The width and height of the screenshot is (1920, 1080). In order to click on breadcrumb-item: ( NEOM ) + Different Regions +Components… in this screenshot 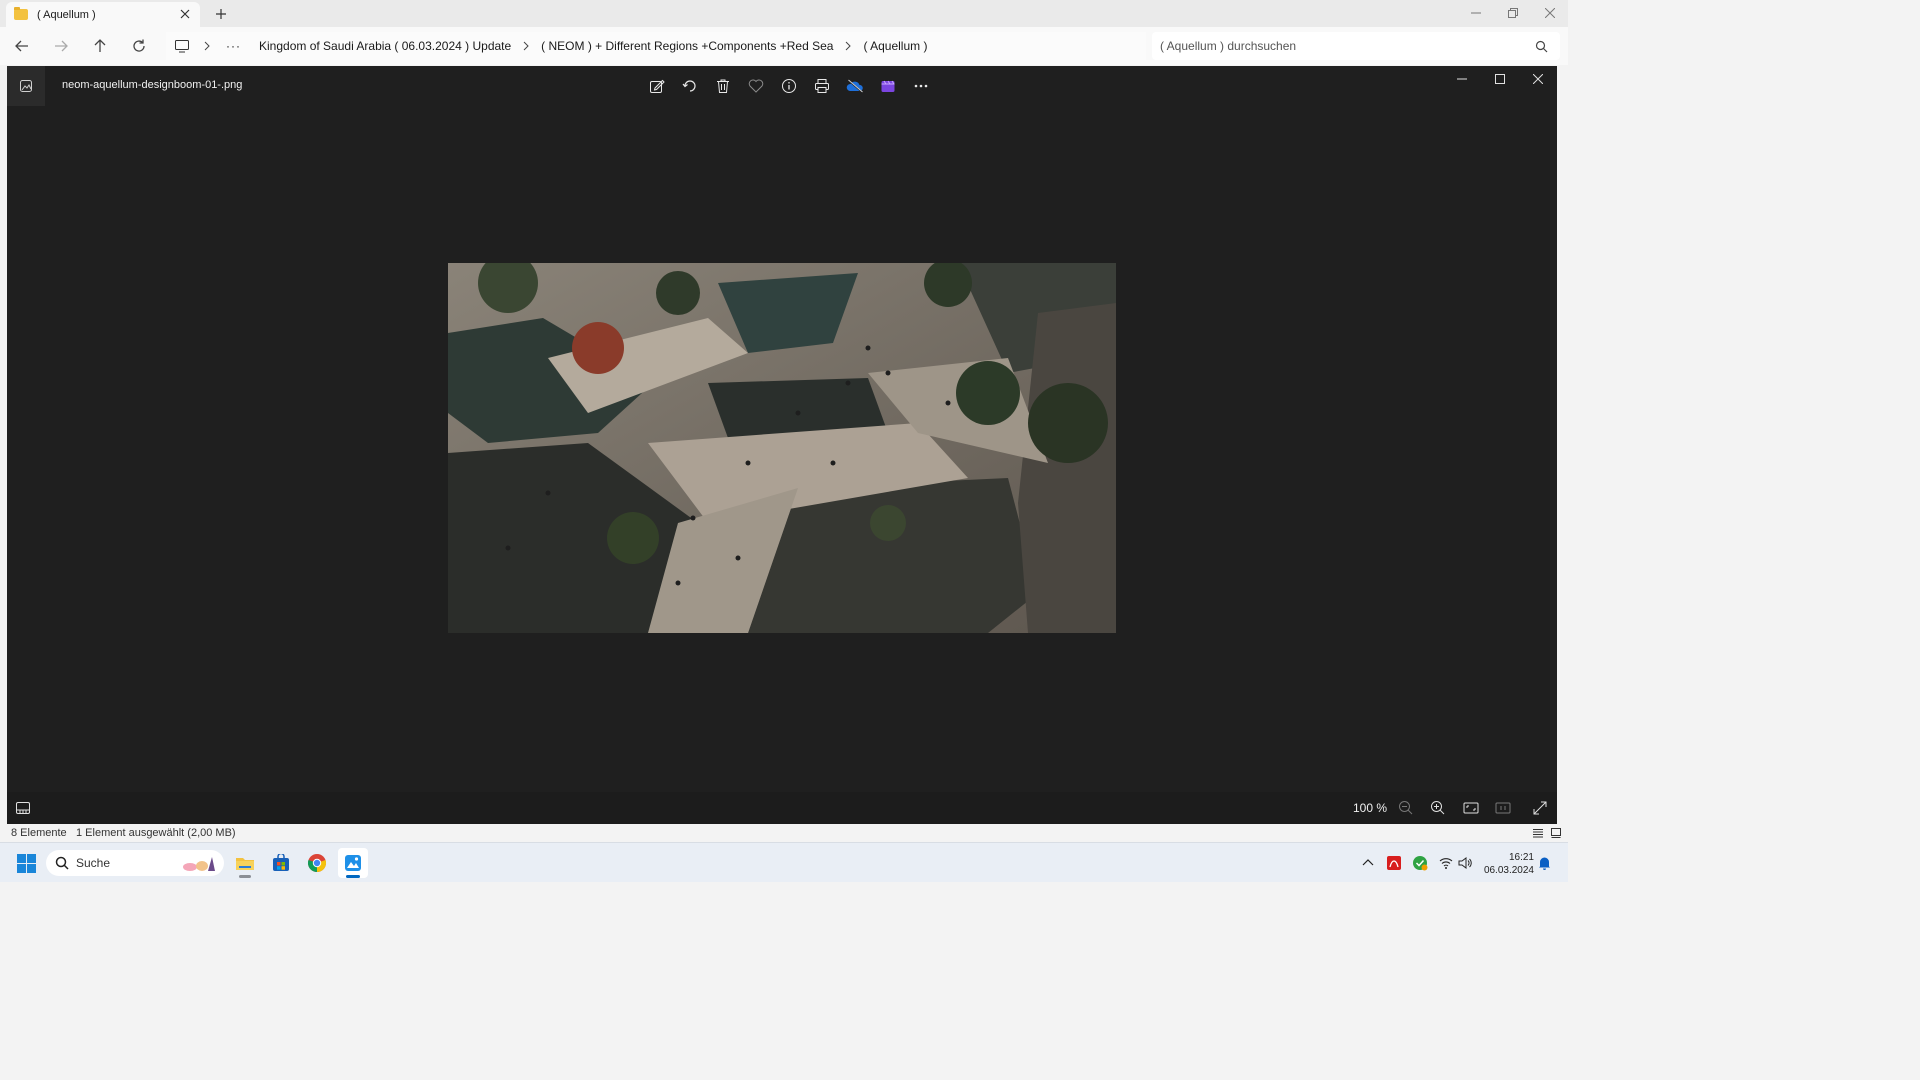, I will do `click(687, 46)`.